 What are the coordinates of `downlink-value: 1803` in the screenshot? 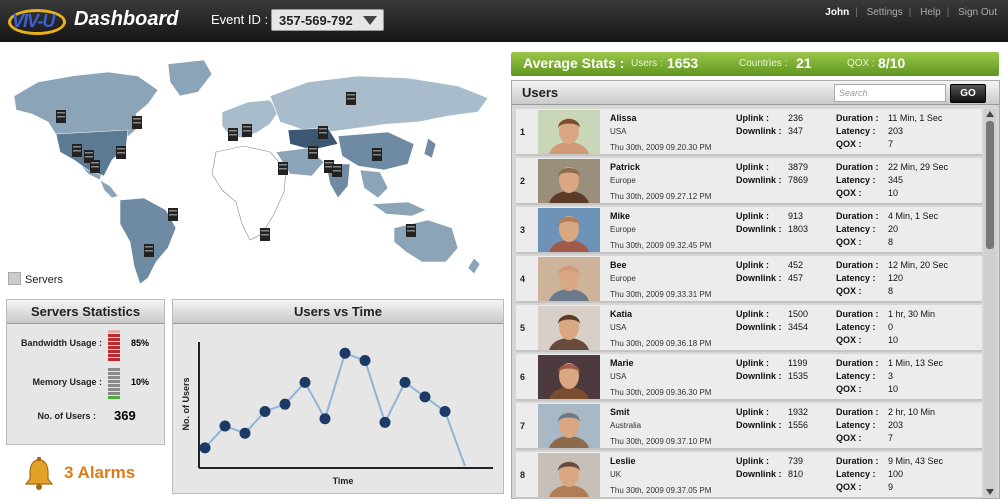 It's located at (798, 229).